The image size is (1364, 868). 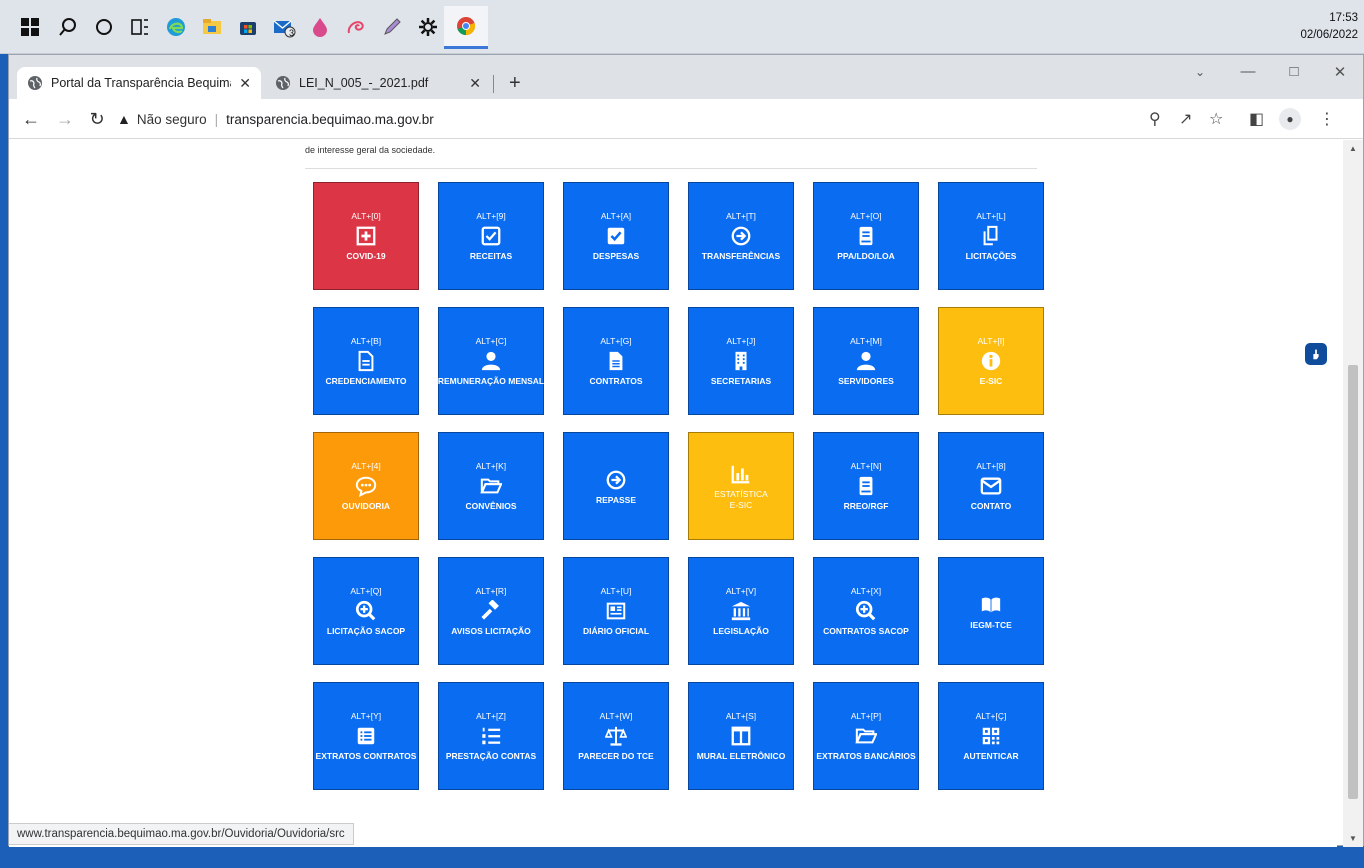 What do you see at coordinates (866, 611) in the screenshot?
I see `tile-contratos-sacop: ALT+[X] CONTRATOS SACOP` at bounding box center [866, 611].